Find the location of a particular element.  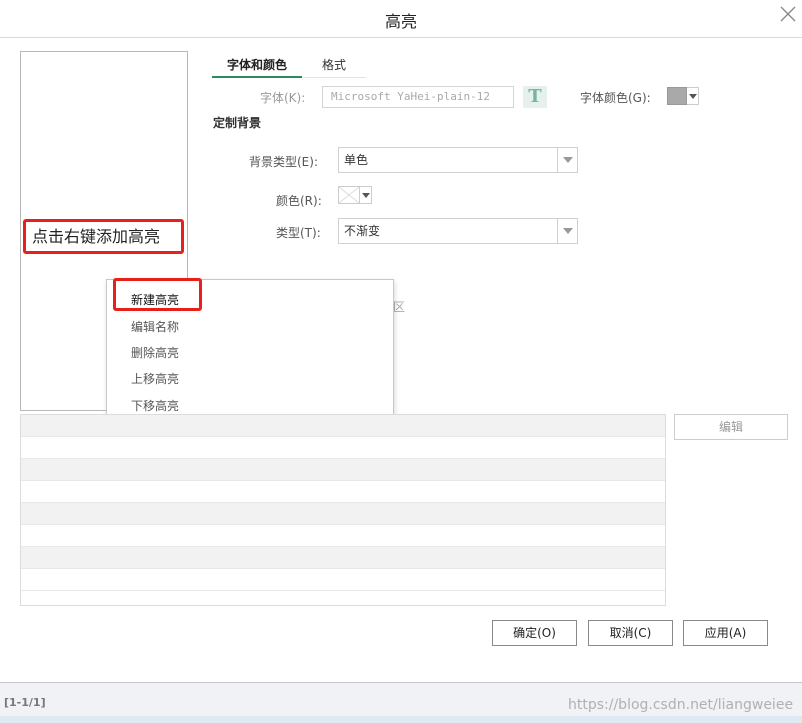

edit-button: 编辑 is located at coordinates (731, 427).